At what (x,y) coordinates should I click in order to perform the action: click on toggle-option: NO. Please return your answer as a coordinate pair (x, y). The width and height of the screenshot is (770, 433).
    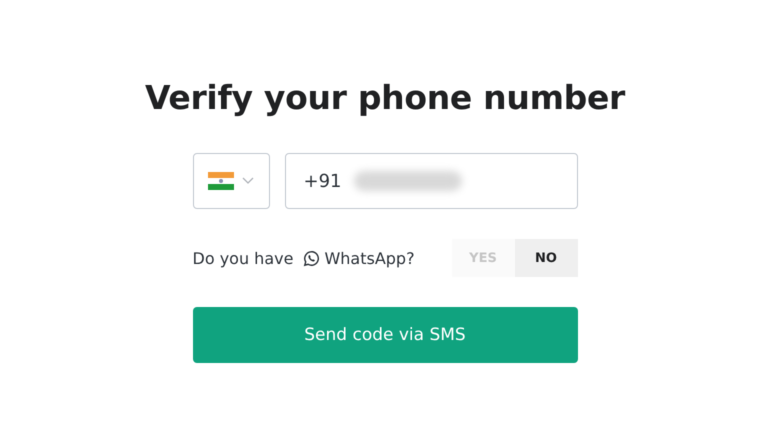
    Looking at the image, I should click on (546, 258).